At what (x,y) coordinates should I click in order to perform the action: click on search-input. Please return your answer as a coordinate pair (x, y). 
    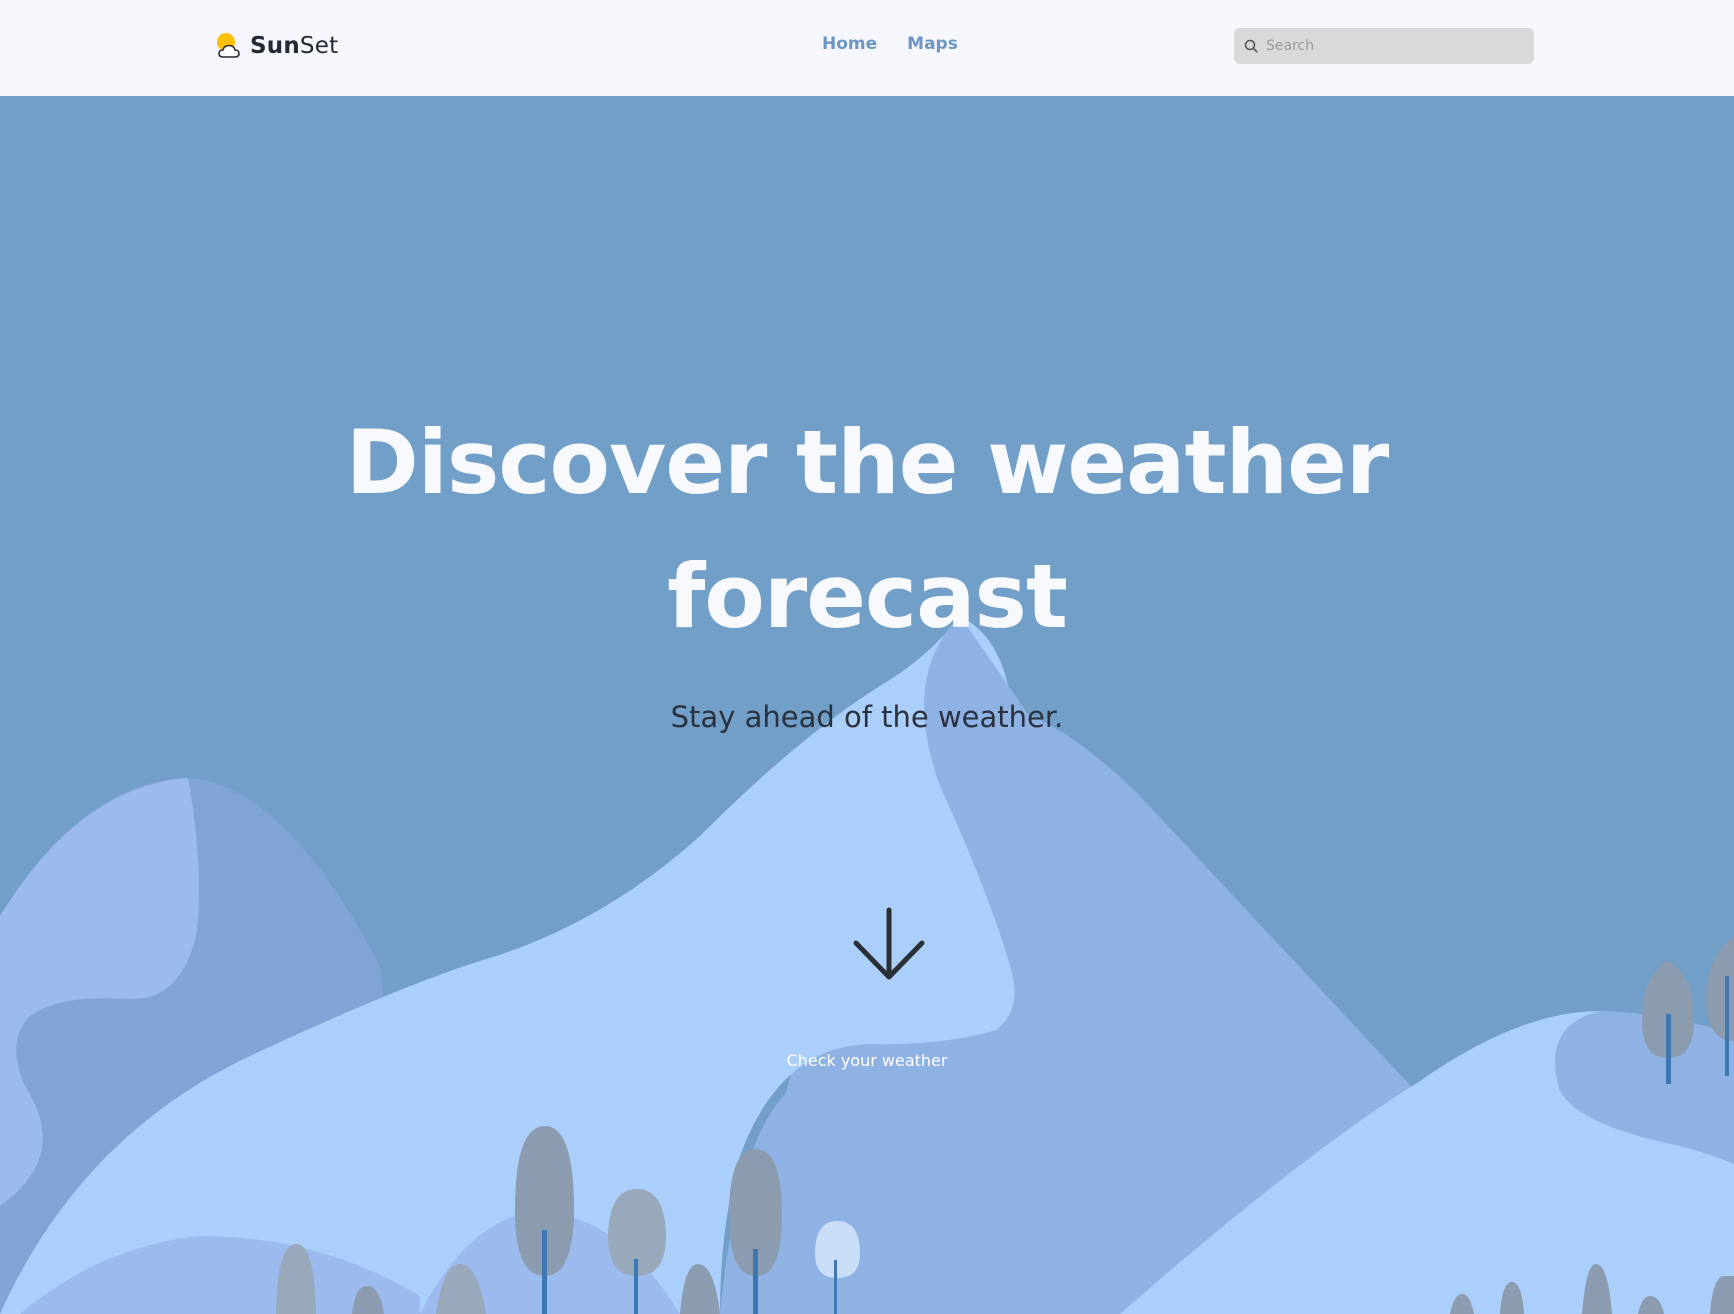
    Looking at the image, I should click on (1391, 46).